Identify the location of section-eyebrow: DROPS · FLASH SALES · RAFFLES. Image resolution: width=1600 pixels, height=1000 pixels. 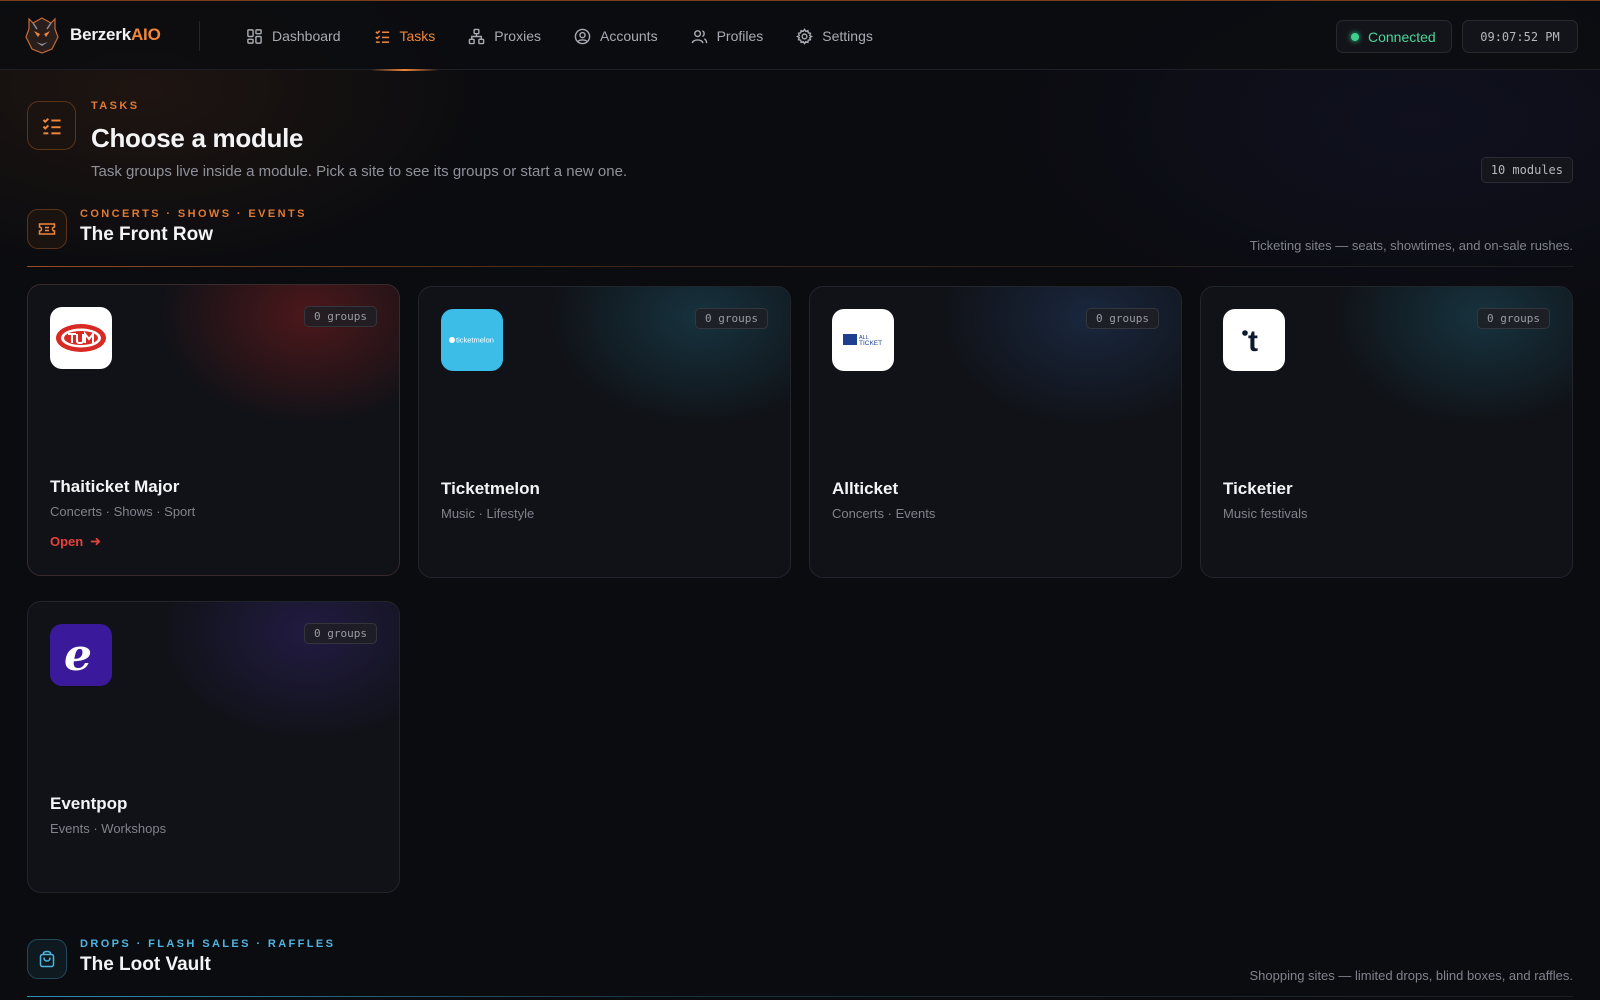
(208, 944).